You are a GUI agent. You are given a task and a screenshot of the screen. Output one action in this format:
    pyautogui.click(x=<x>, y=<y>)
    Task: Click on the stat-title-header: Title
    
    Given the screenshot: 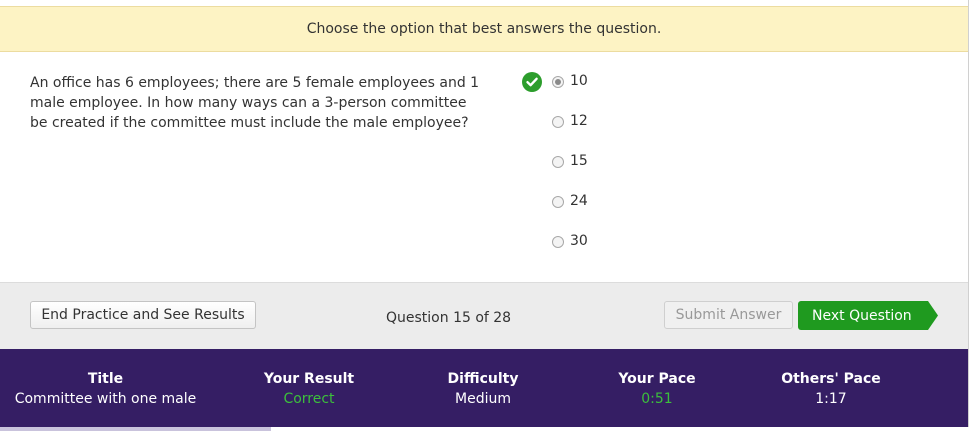 What is the action you would take?
    pyautogui.click(x=105, y=379)
    